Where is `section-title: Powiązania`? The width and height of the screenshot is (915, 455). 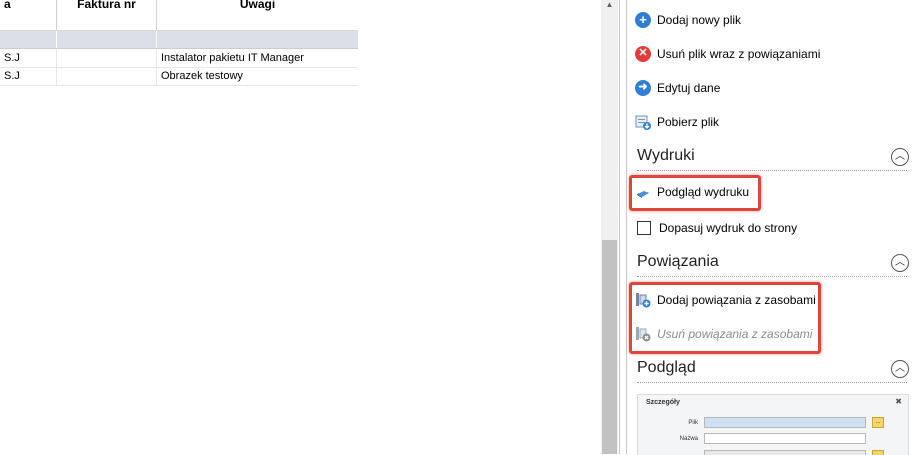
section-title: Powiązania is located at coordinates (678, 261).